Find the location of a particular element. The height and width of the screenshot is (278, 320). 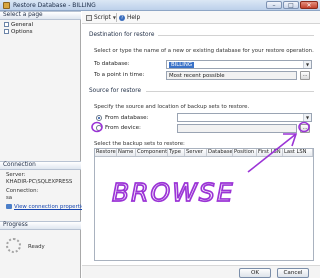

to-database-value: BILLING is located at coordinates (182, 65).